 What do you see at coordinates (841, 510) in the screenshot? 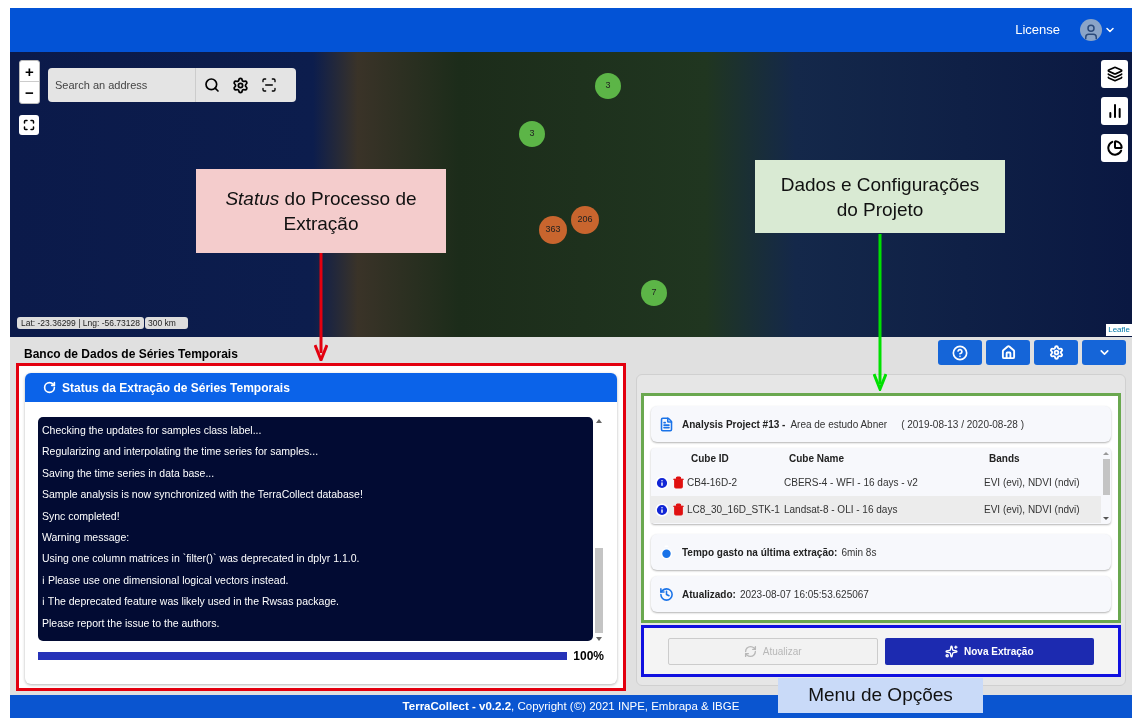
I see `table-cell-text: Landsat-8 - OLI - 16 days` at bounding box center [841, 510].